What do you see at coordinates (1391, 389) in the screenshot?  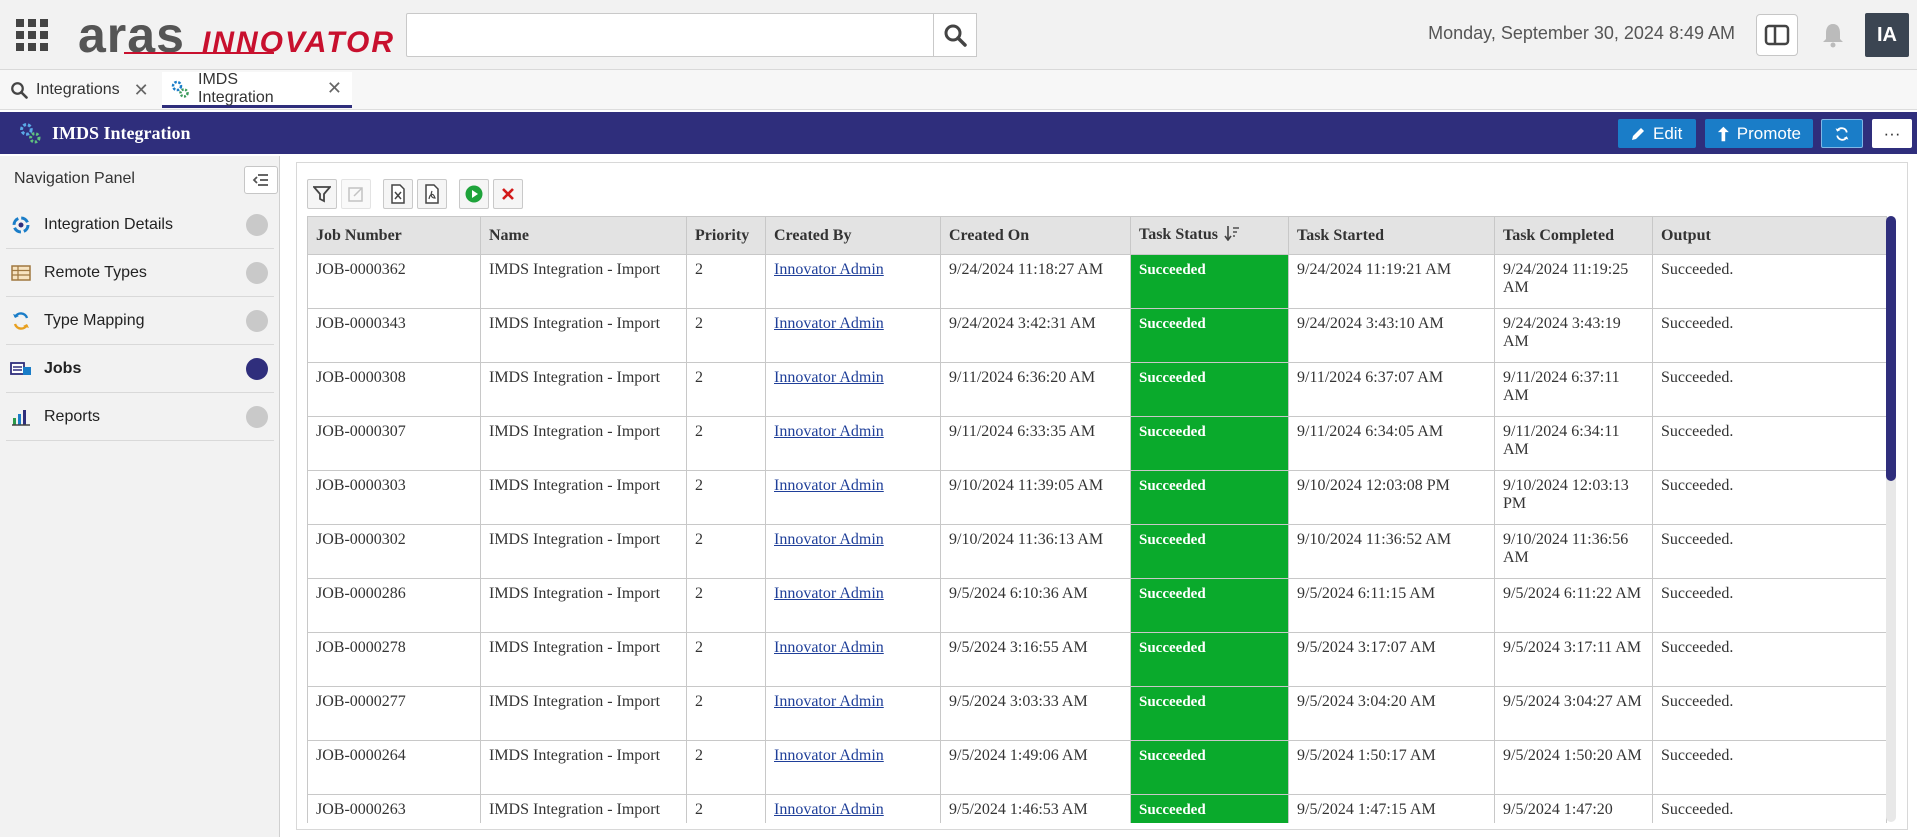 I see `table-cell: 9/11/2024 6:37:07 AM` at bounding box center [1391, 389].